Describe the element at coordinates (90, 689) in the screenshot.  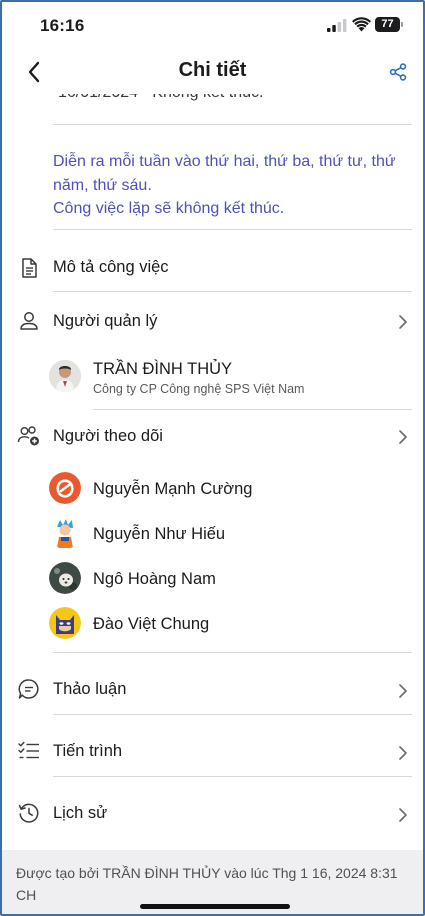
I see `discussion-label: Thảo luận` at that location.